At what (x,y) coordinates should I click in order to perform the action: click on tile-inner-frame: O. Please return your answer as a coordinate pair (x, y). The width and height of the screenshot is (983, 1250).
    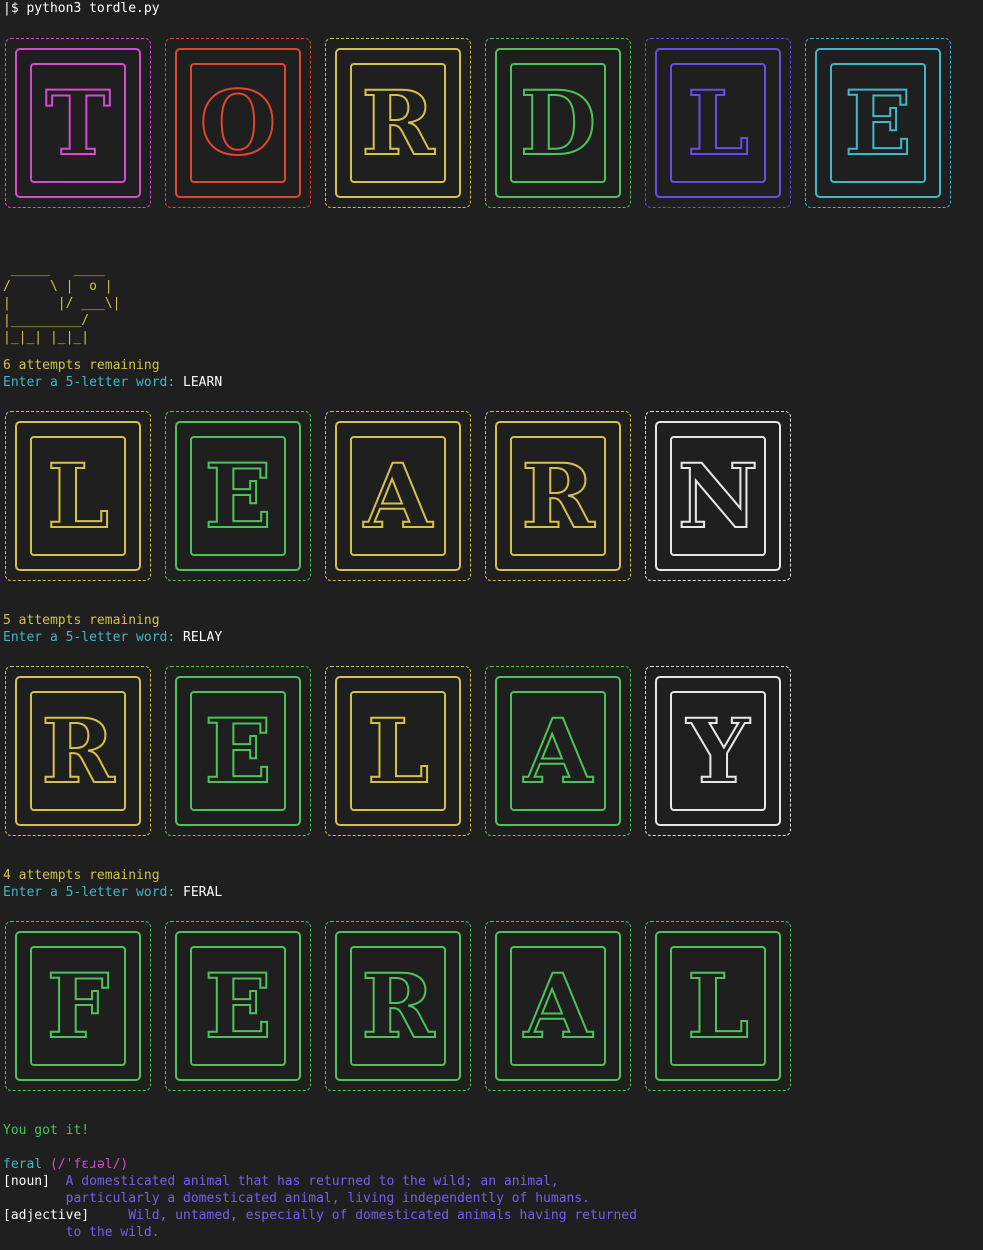
    Looking at the image, I should click on (238, 123).